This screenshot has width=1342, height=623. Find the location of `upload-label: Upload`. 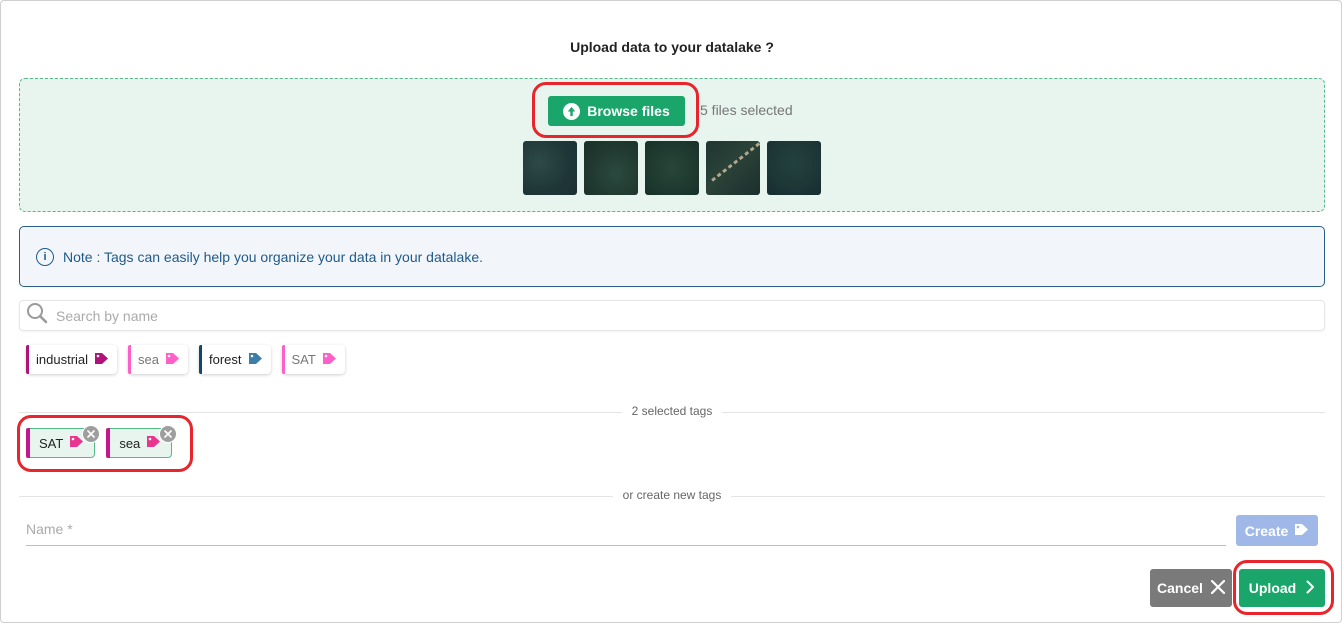

upload-label: Upload is located at coordinates (1272, 588).